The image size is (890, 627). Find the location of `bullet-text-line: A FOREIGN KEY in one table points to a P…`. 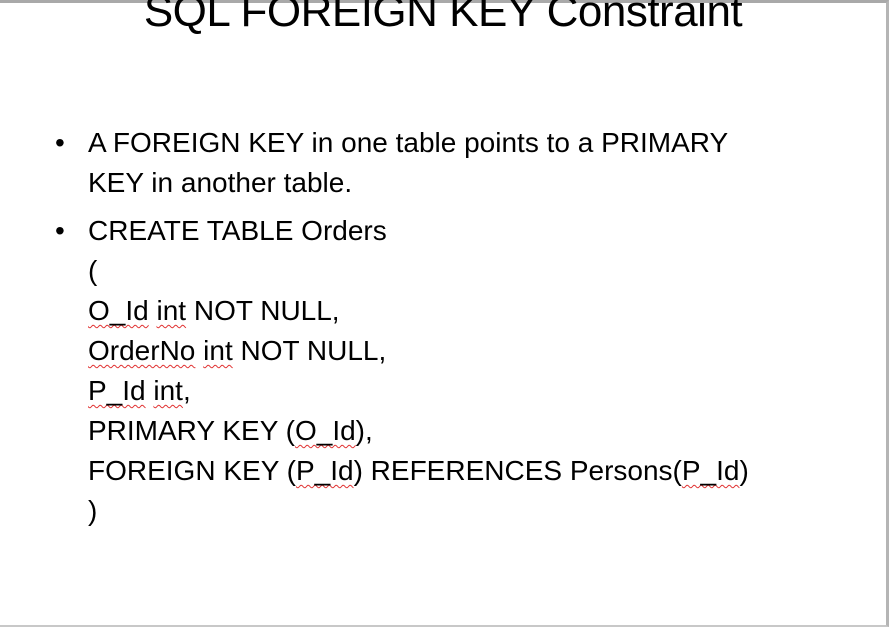

bullet-text-line: A FOREIGN KEY in one table points to a P… is located at coordinates (408, 142).